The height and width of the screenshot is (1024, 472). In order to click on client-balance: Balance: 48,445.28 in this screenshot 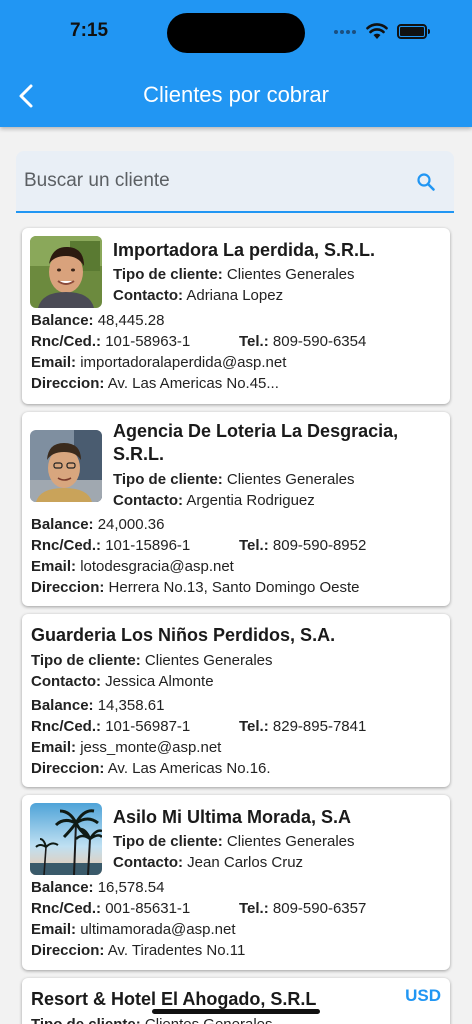, I will do `click(98, 320)`.